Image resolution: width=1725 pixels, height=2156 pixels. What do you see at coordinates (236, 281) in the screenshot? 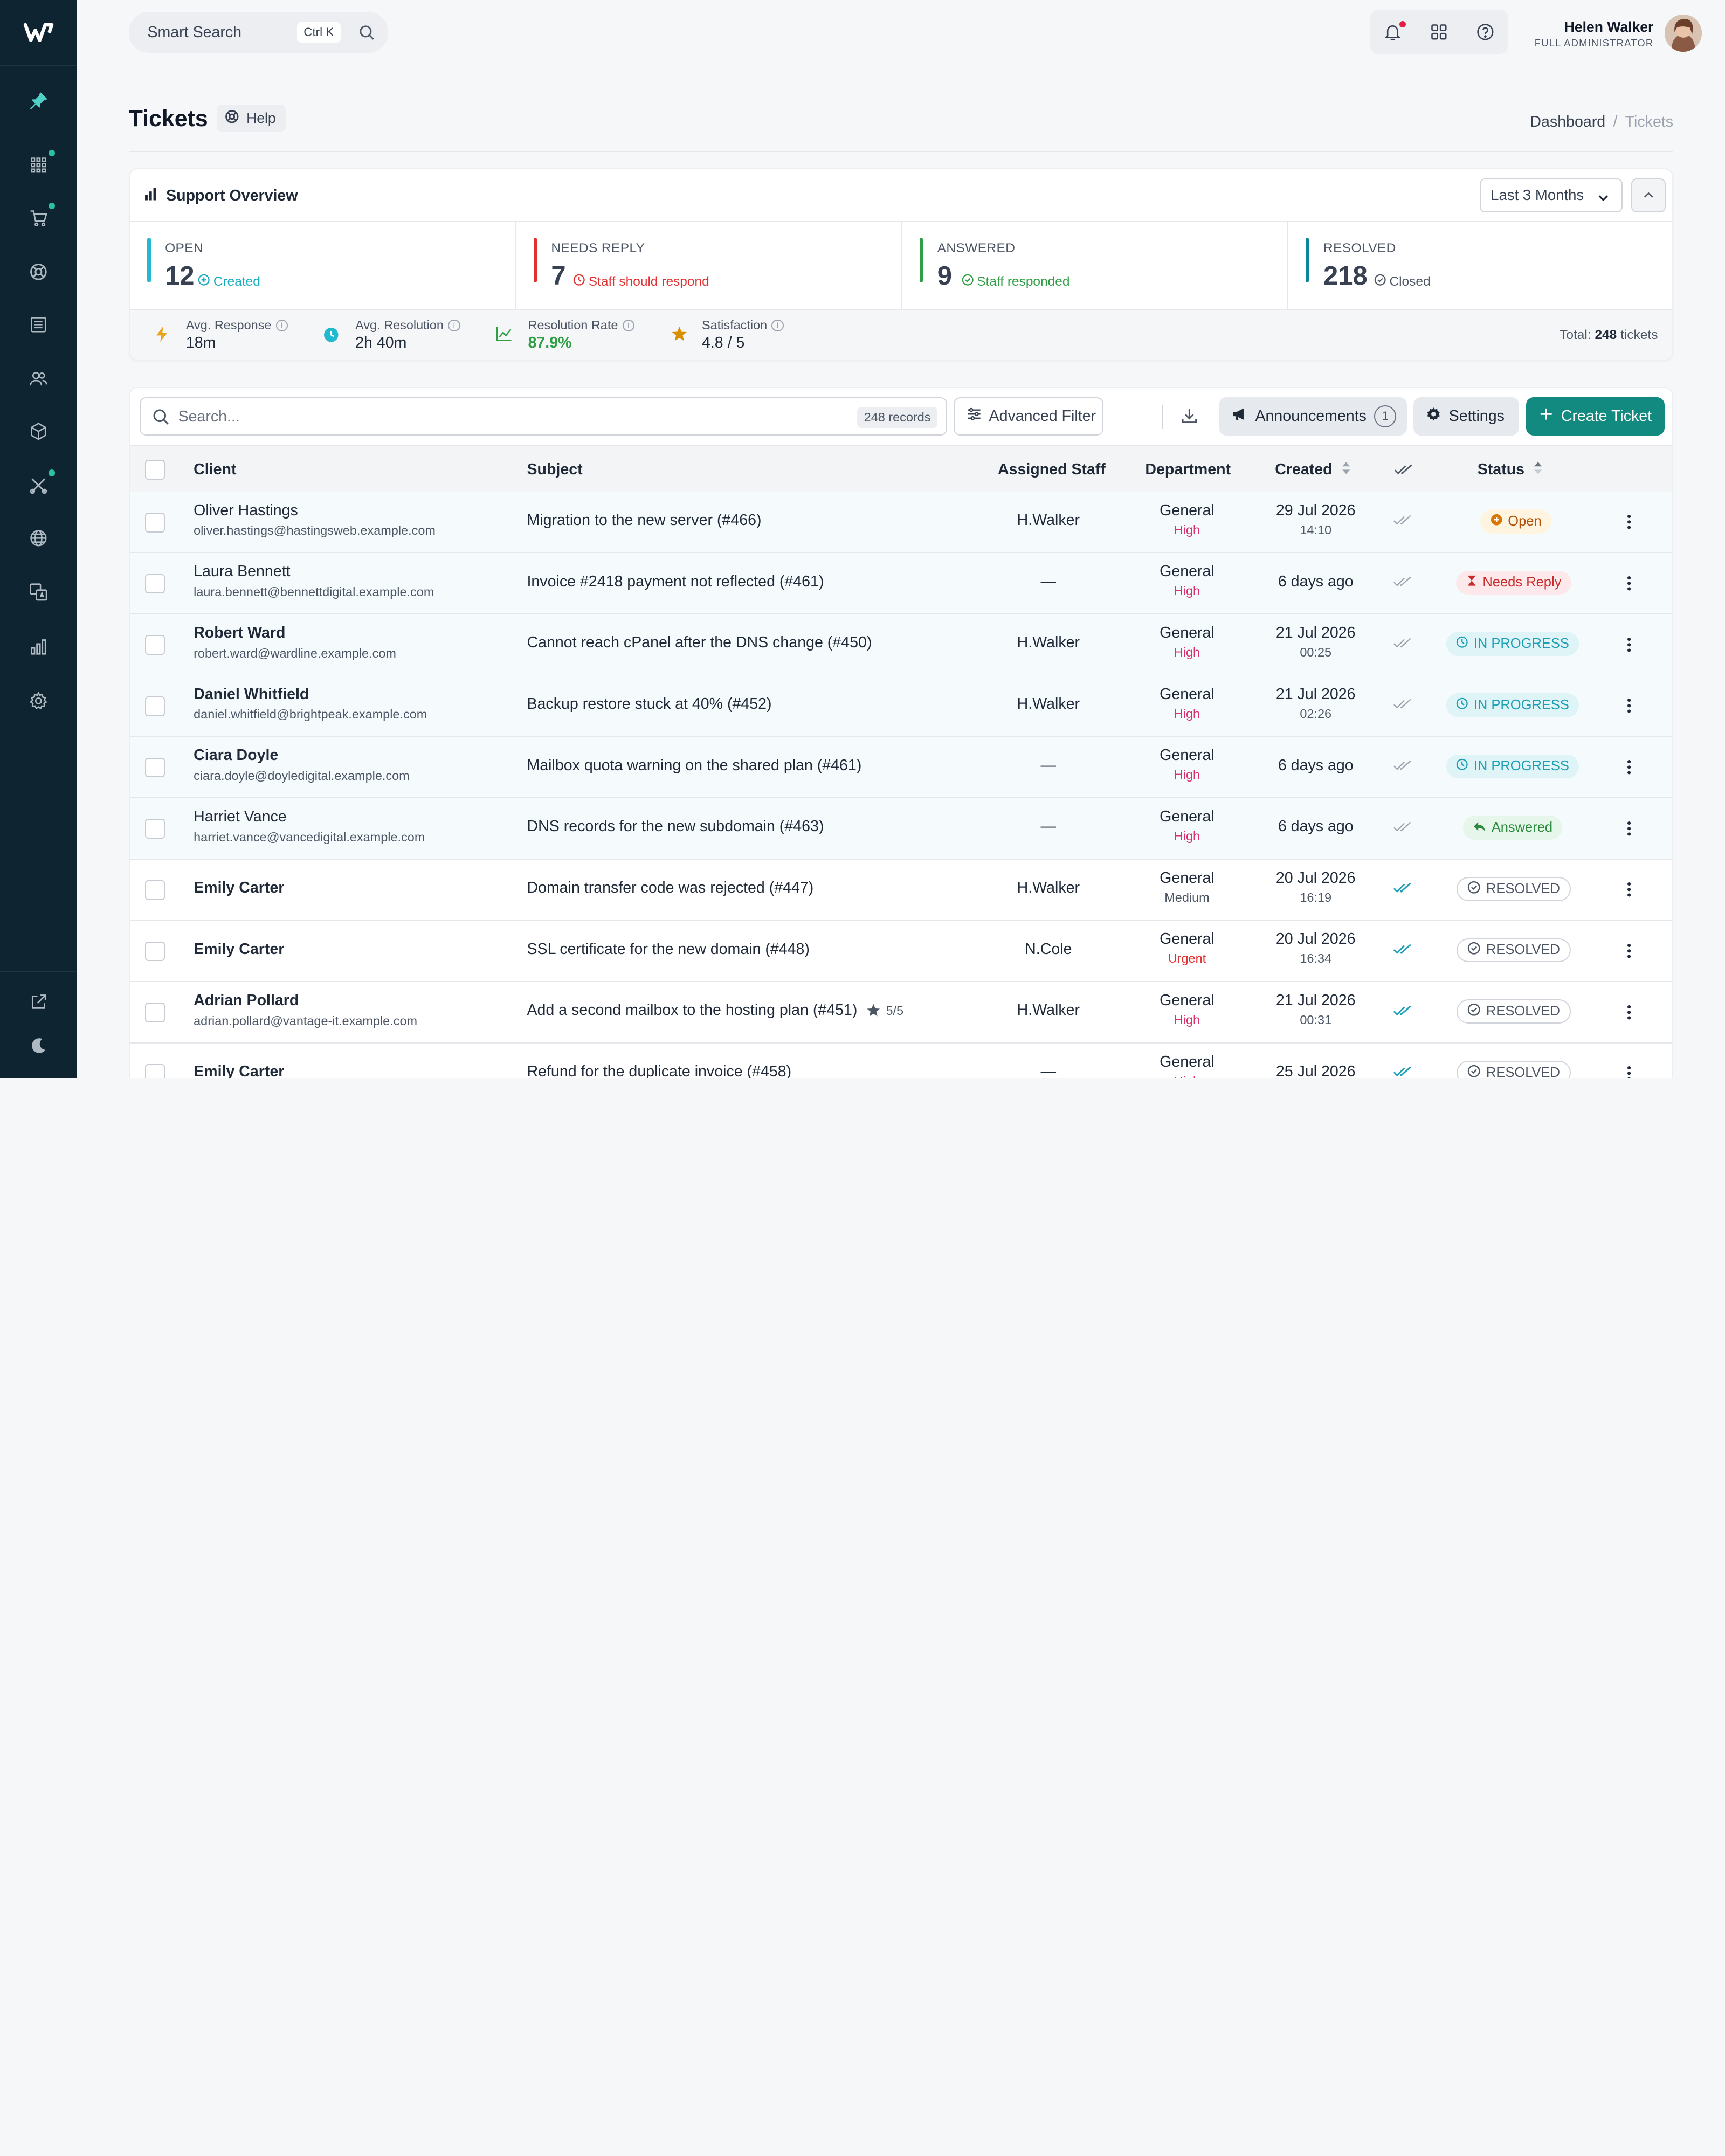
I see `stat-sub-text: Created` at bounding box center [236, 281].